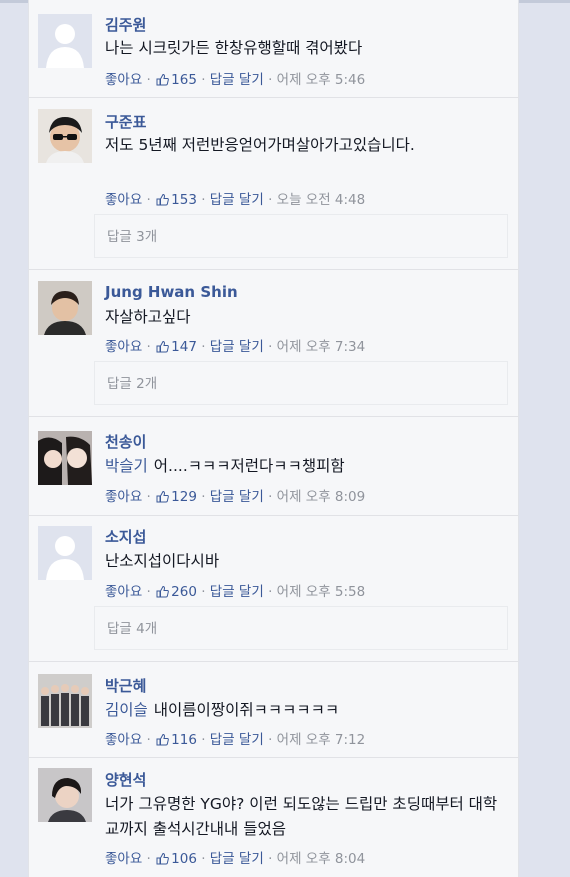  I want to click on comment-author: 천송이, so click(125, 441).